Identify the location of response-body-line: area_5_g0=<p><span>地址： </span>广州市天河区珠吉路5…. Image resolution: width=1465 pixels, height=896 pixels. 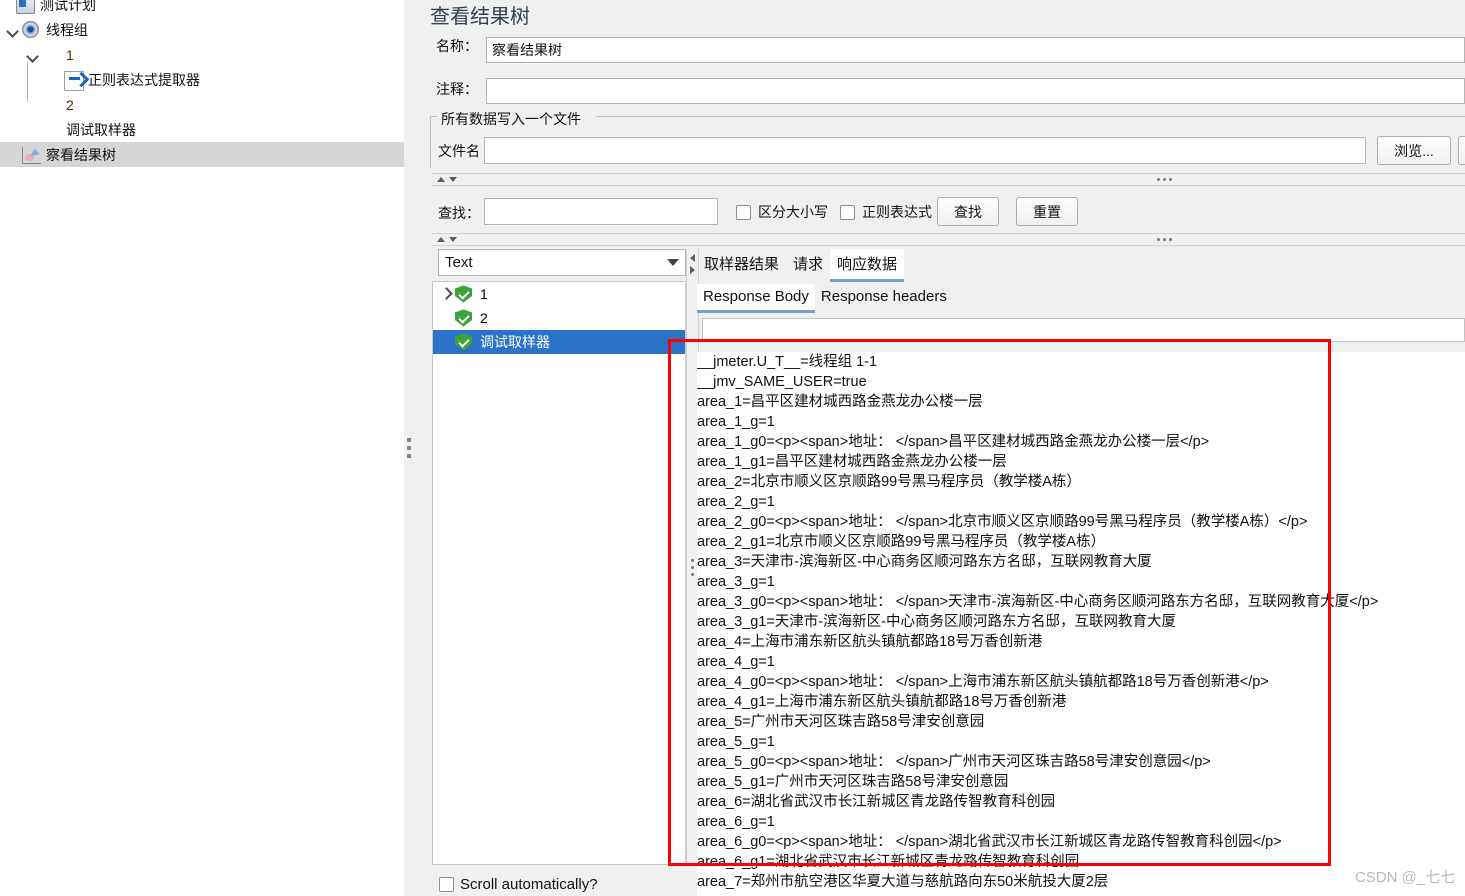
(954, 762).